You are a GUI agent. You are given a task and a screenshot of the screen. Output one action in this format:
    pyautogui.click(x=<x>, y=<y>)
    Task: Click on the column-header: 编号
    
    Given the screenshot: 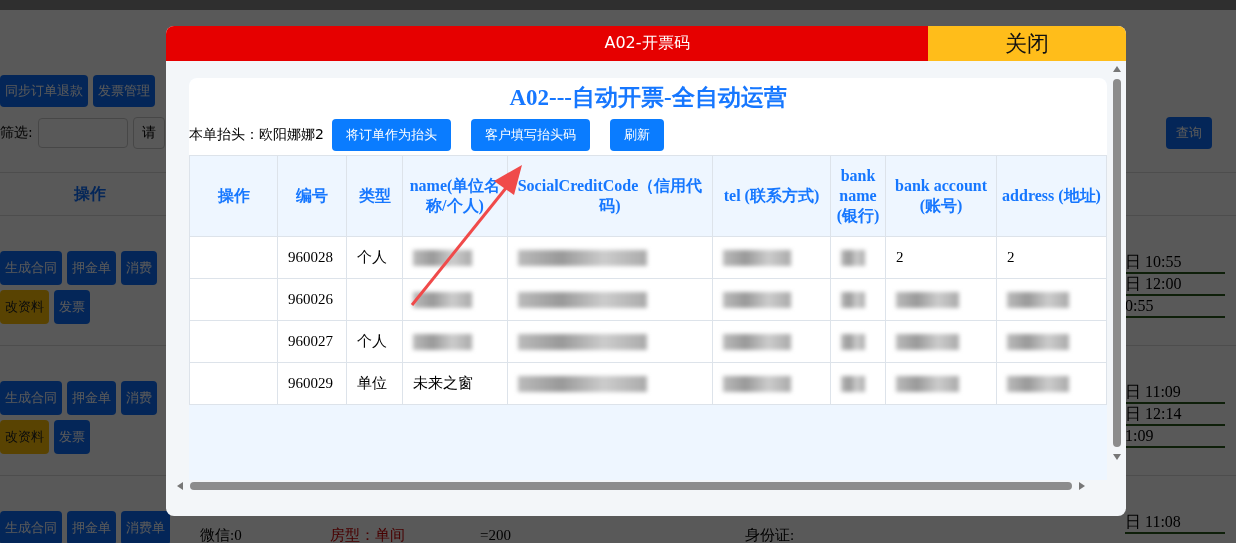 What is the action you would take?
    pyautogui.click(x=312, y=196)
    